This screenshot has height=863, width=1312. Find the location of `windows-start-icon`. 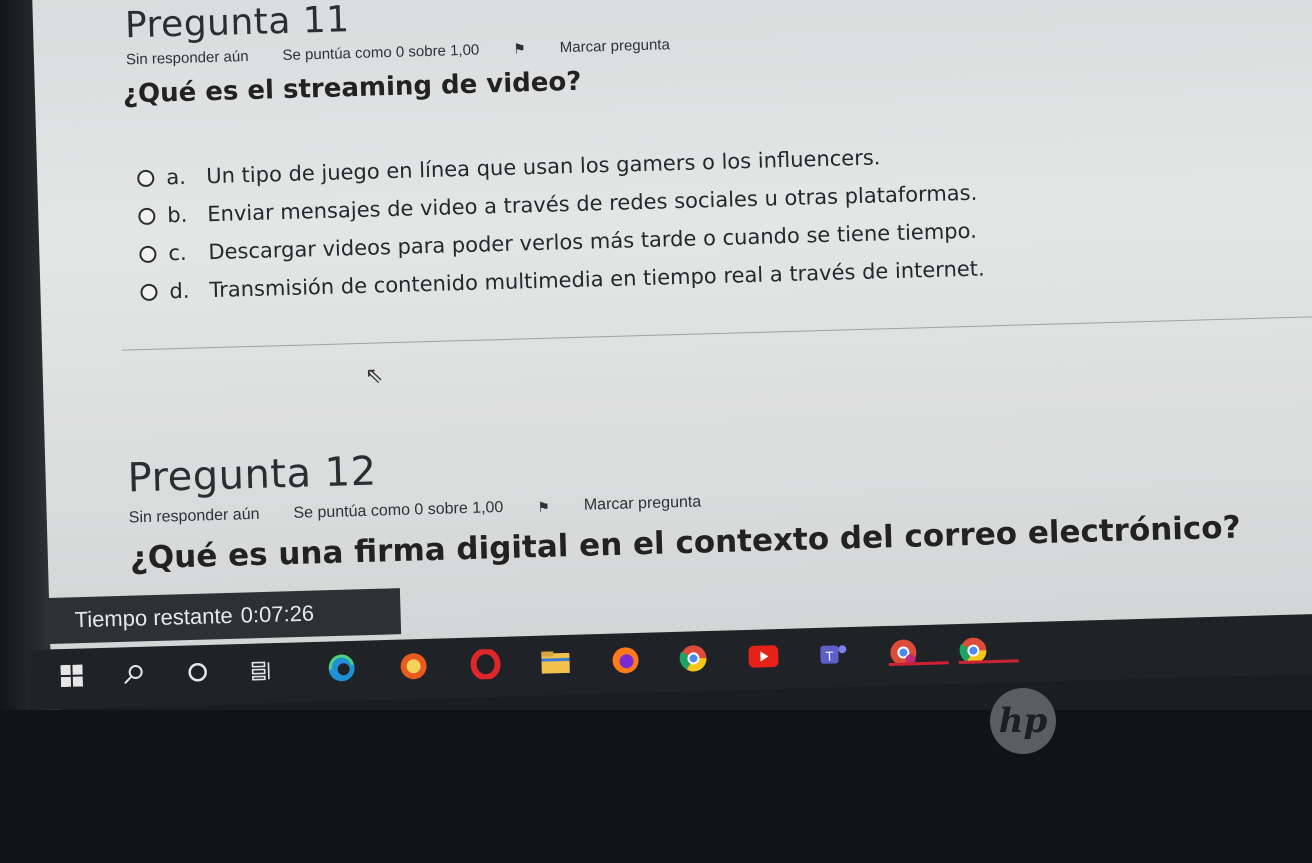

windows-start-icon is located at coordinates (71, 675).